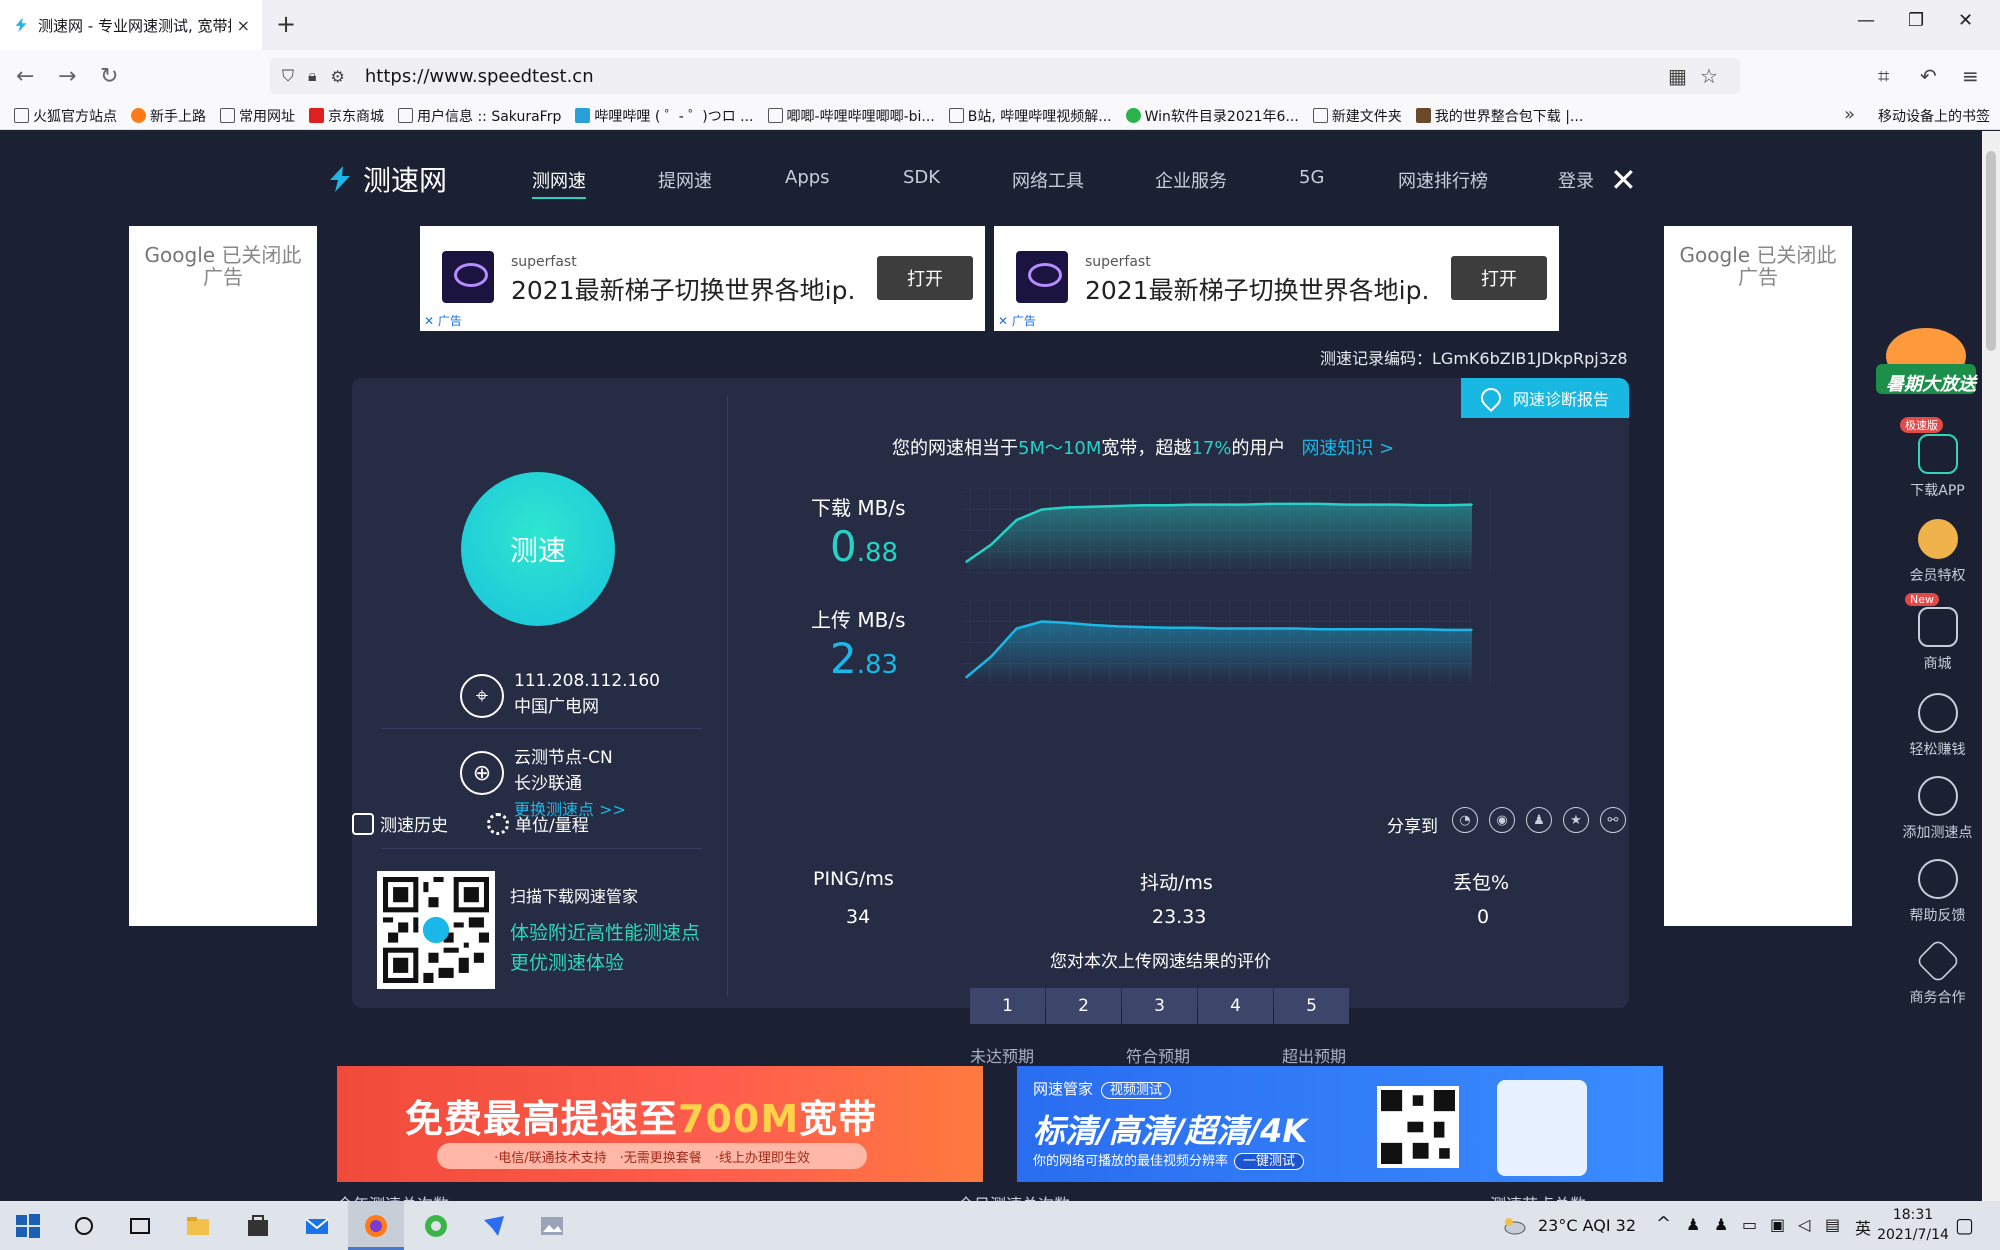  Describe the element at coordinates (685, 180) in the screenshot. I see `menu-boost-speed: 提网速` at that location.